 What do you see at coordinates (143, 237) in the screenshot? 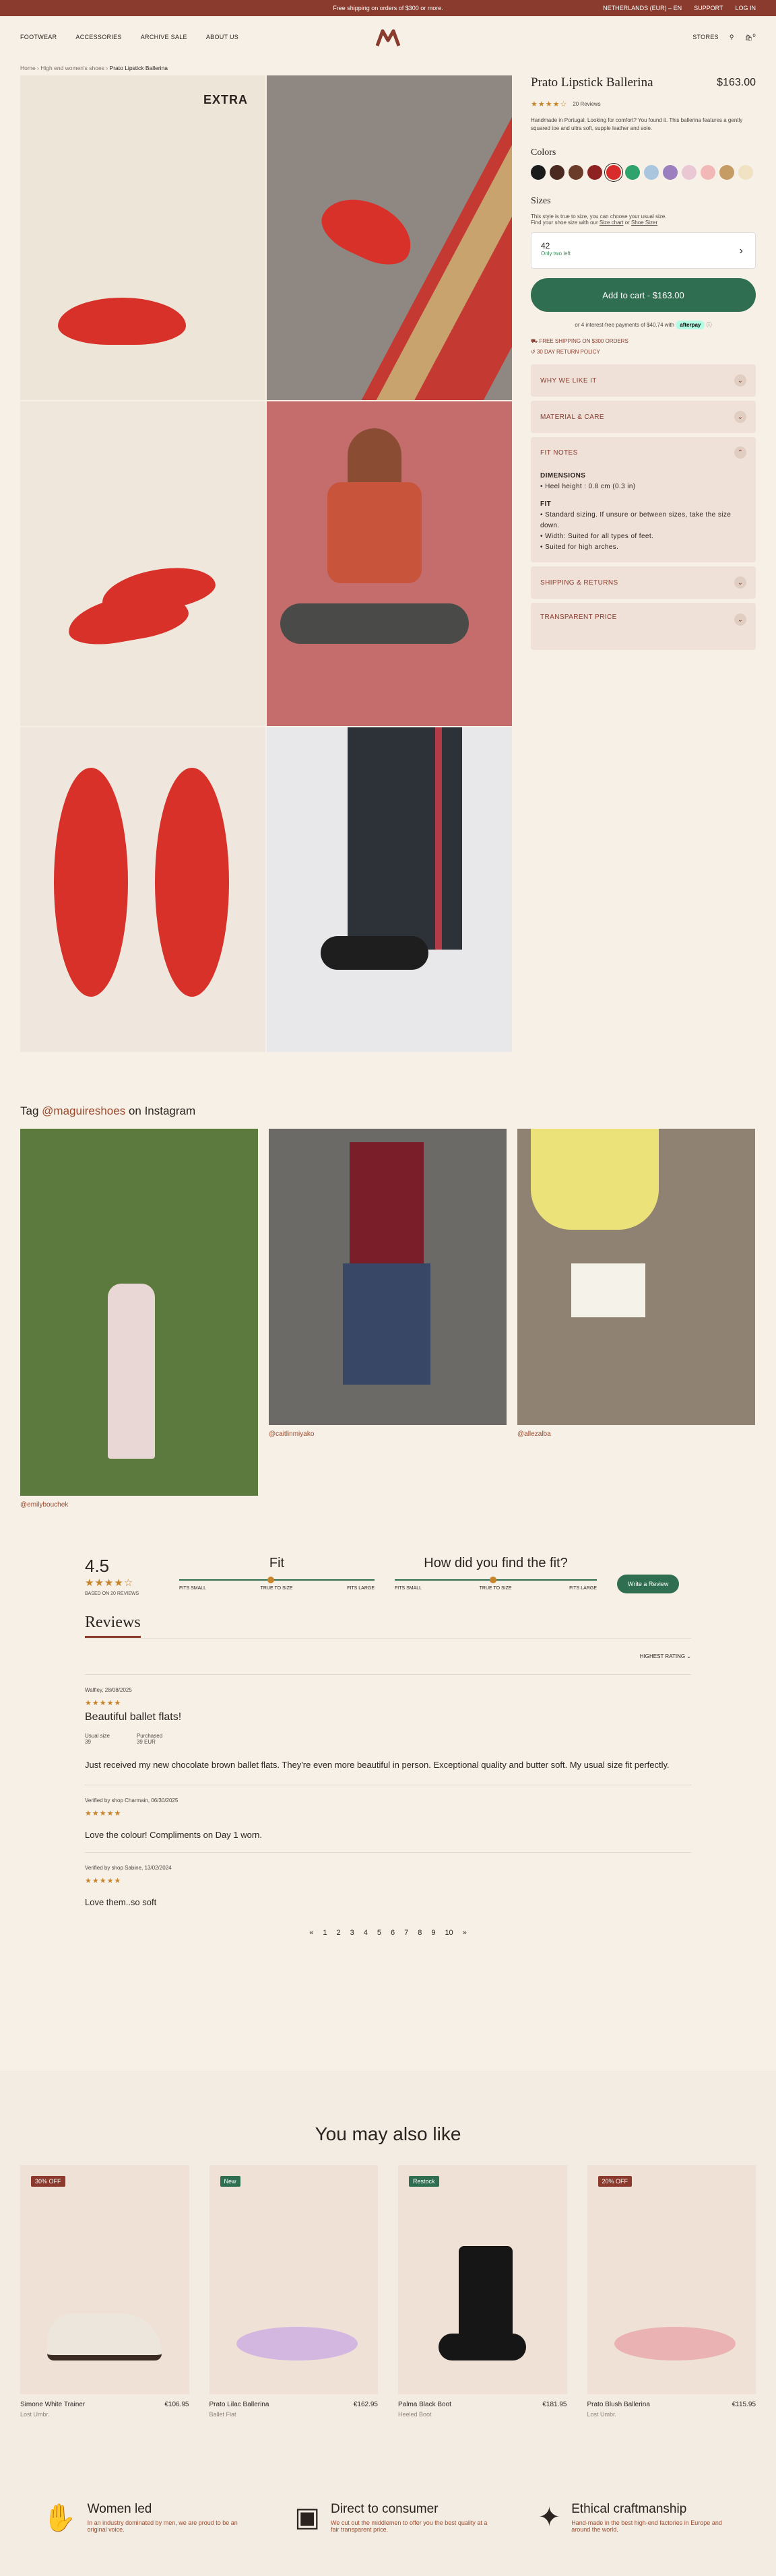
I see `product-image-side: EXTRA` at bounding box center [143, 237].